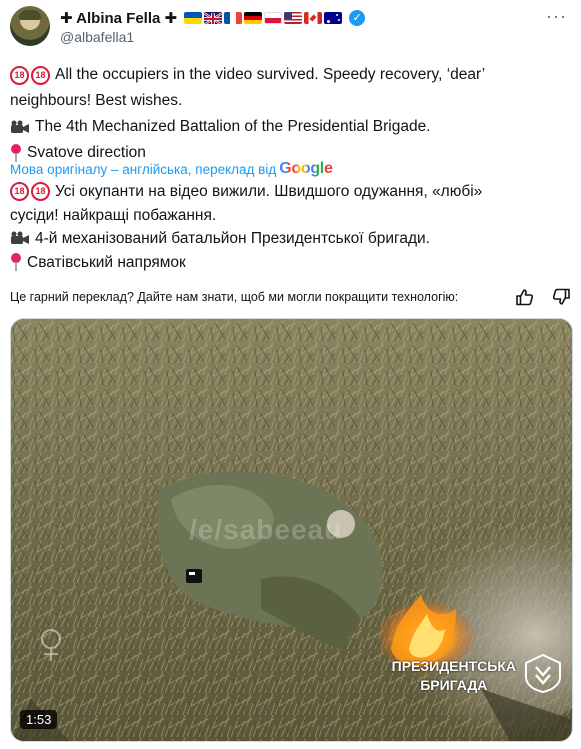 The height and width of the screenshot is (749, 581). I want to click on flag-emoji-row, so click(263, 18).